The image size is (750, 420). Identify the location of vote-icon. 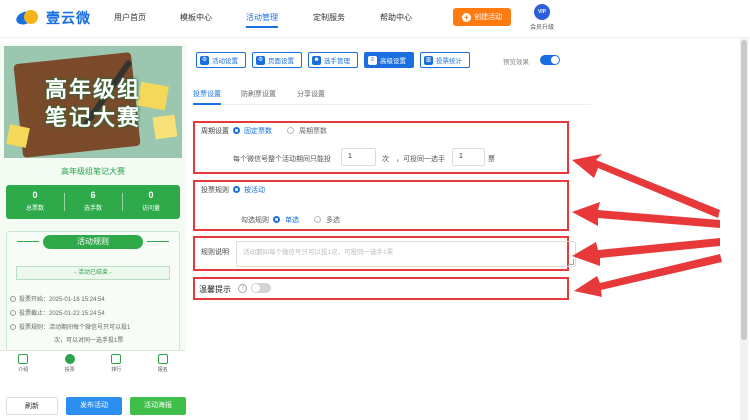
(69, 359).